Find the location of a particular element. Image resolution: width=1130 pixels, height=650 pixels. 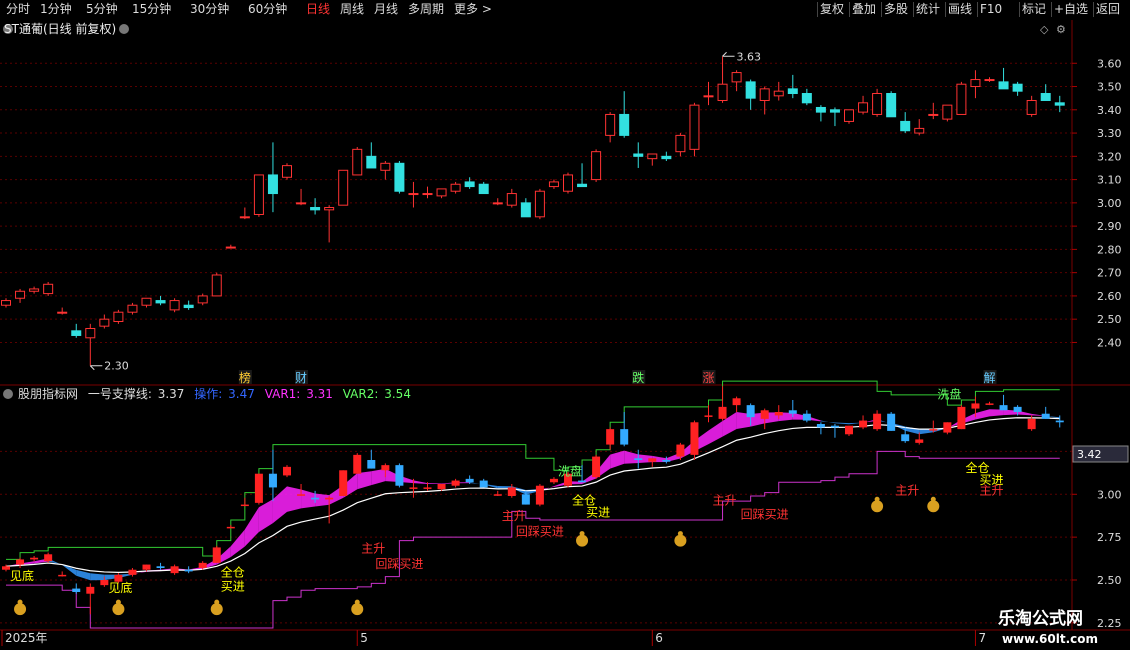

event-tag: 财 is located at coordinates (301, 378).